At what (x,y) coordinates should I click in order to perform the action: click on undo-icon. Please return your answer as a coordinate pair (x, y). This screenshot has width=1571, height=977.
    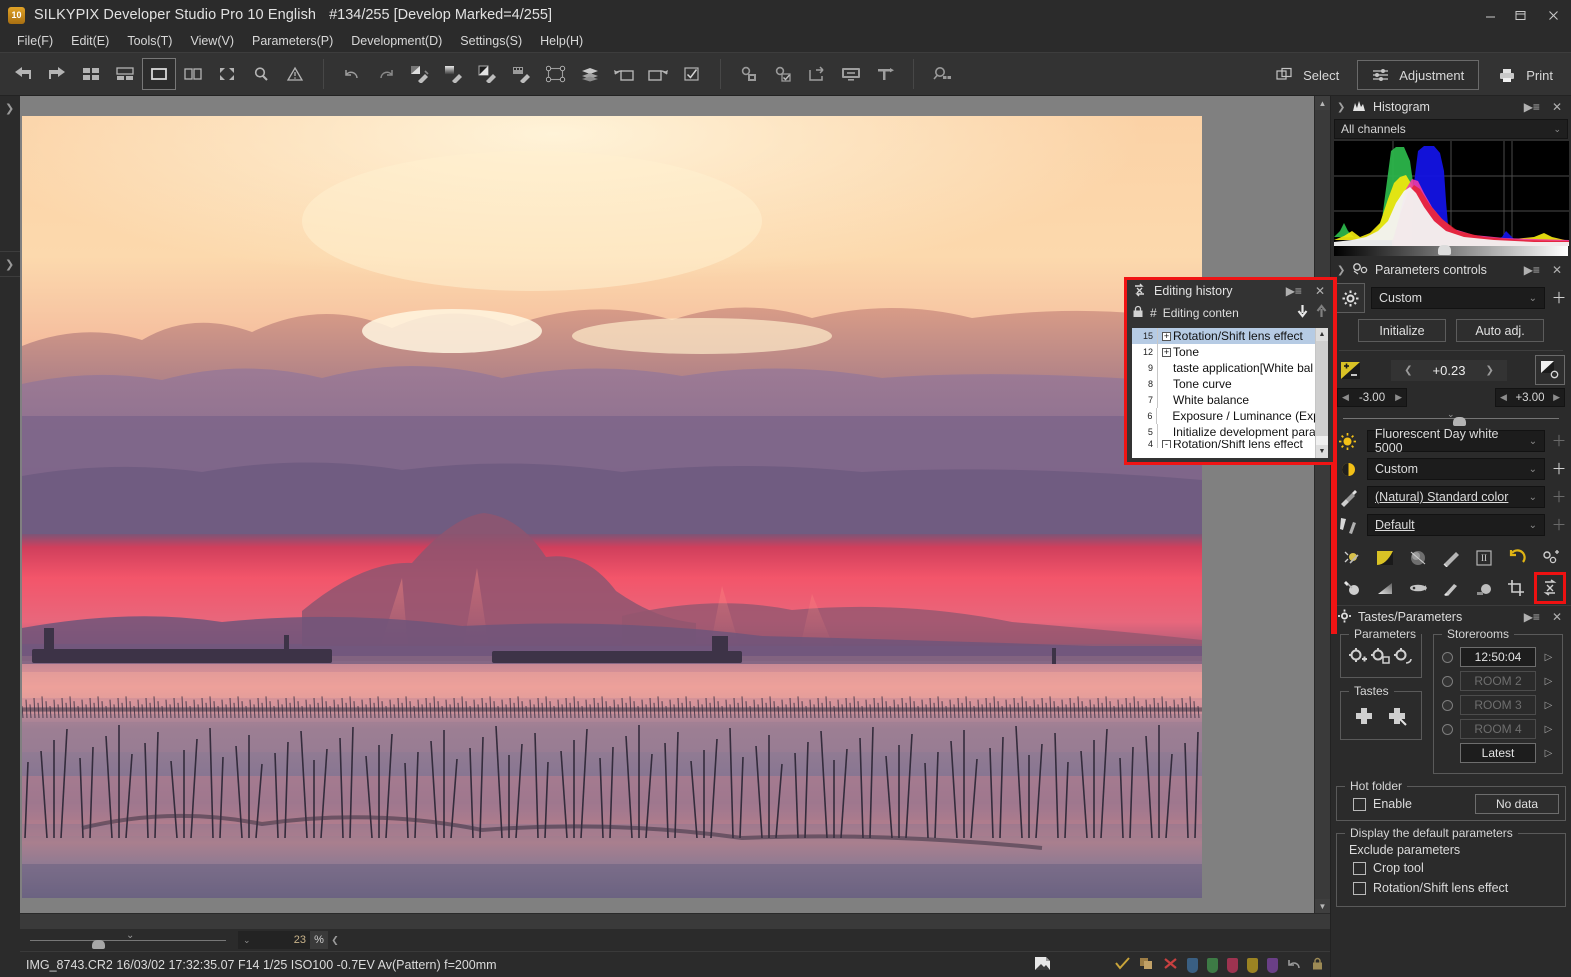
    Looking at the image, I should click on (352, 74).